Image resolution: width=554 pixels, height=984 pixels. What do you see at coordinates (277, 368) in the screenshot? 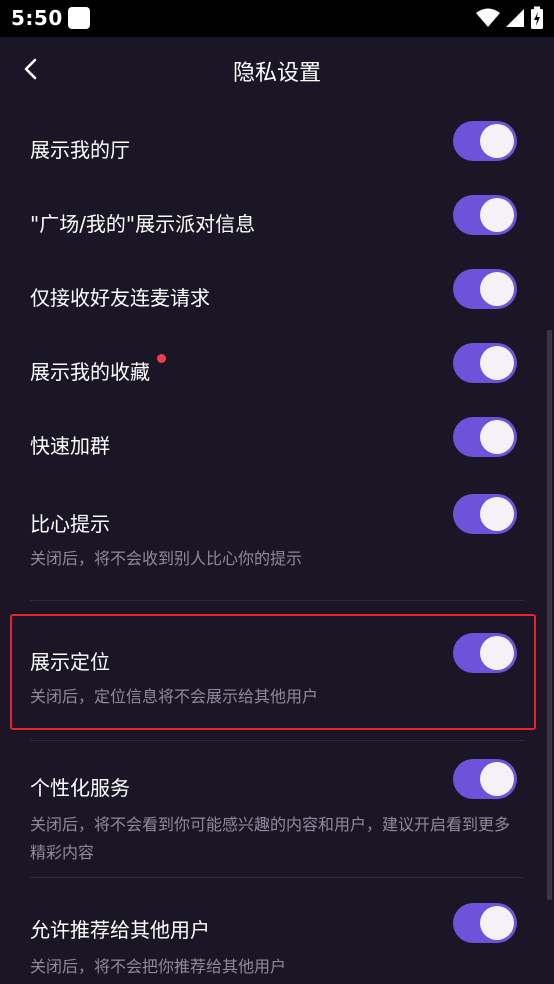
I see `setting-row-show-favorites: 展示我的收藏` at bounding box center [277, 368].